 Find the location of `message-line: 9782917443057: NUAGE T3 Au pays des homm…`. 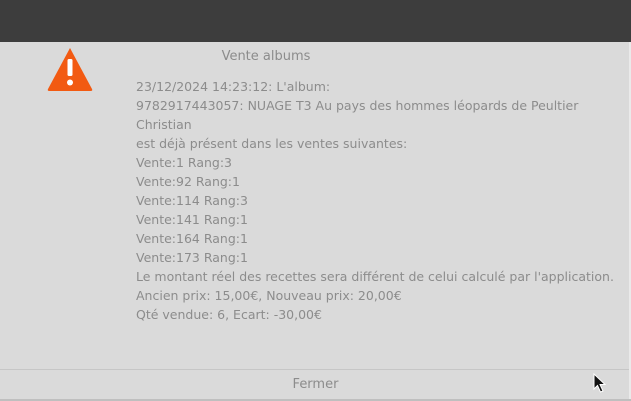

message-line: 9782917443057: NUAGE T3 Au pays des homm… is located at coordinates (357, 105).